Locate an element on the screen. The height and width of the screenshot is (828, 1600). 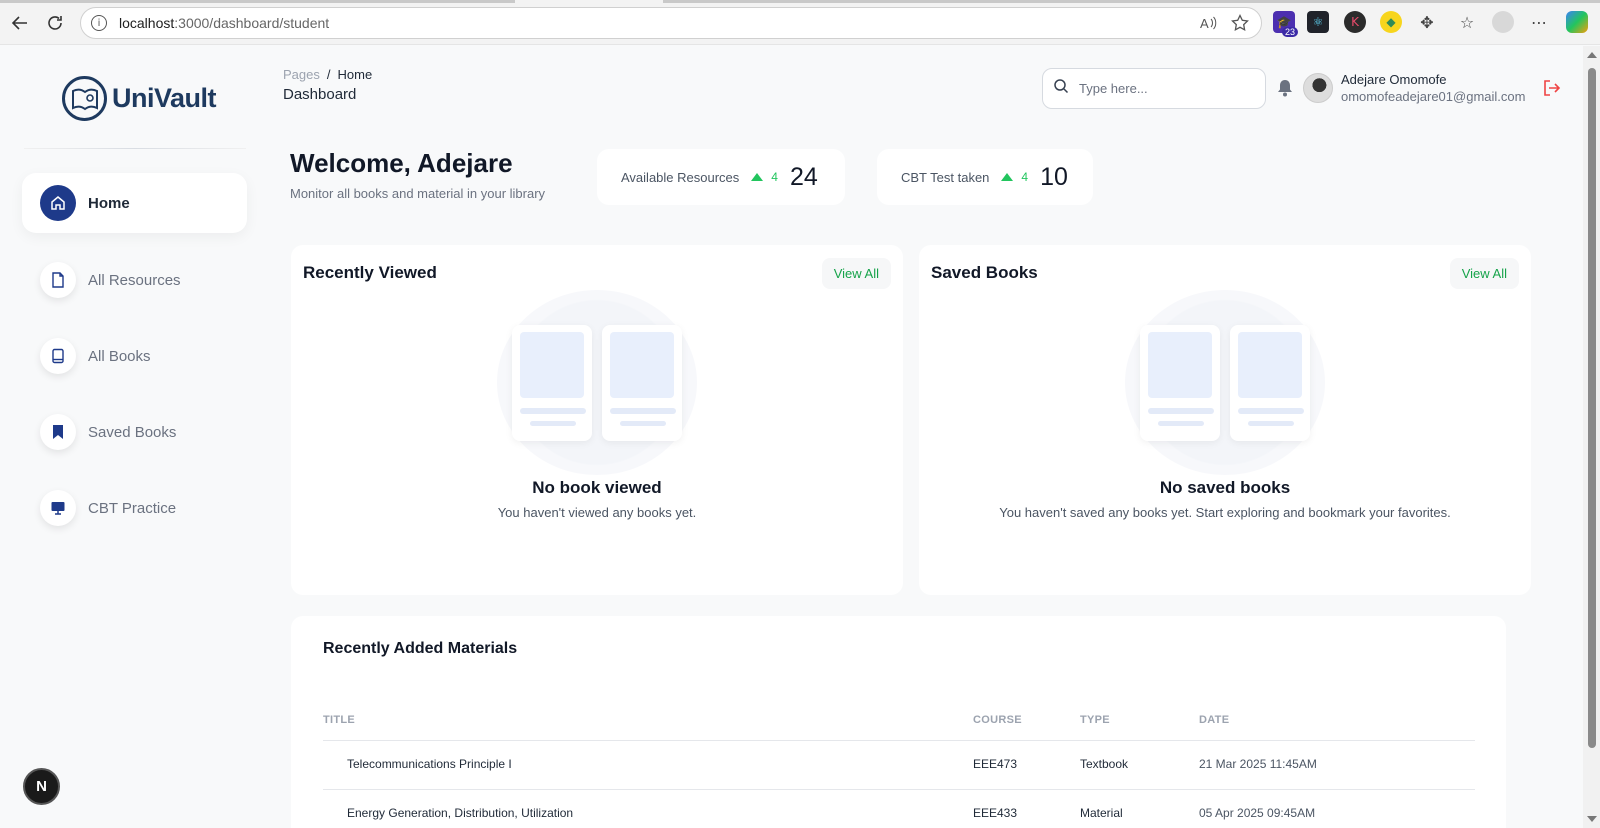
sidebar-item-label: Home is located at coordinates (109, 203).